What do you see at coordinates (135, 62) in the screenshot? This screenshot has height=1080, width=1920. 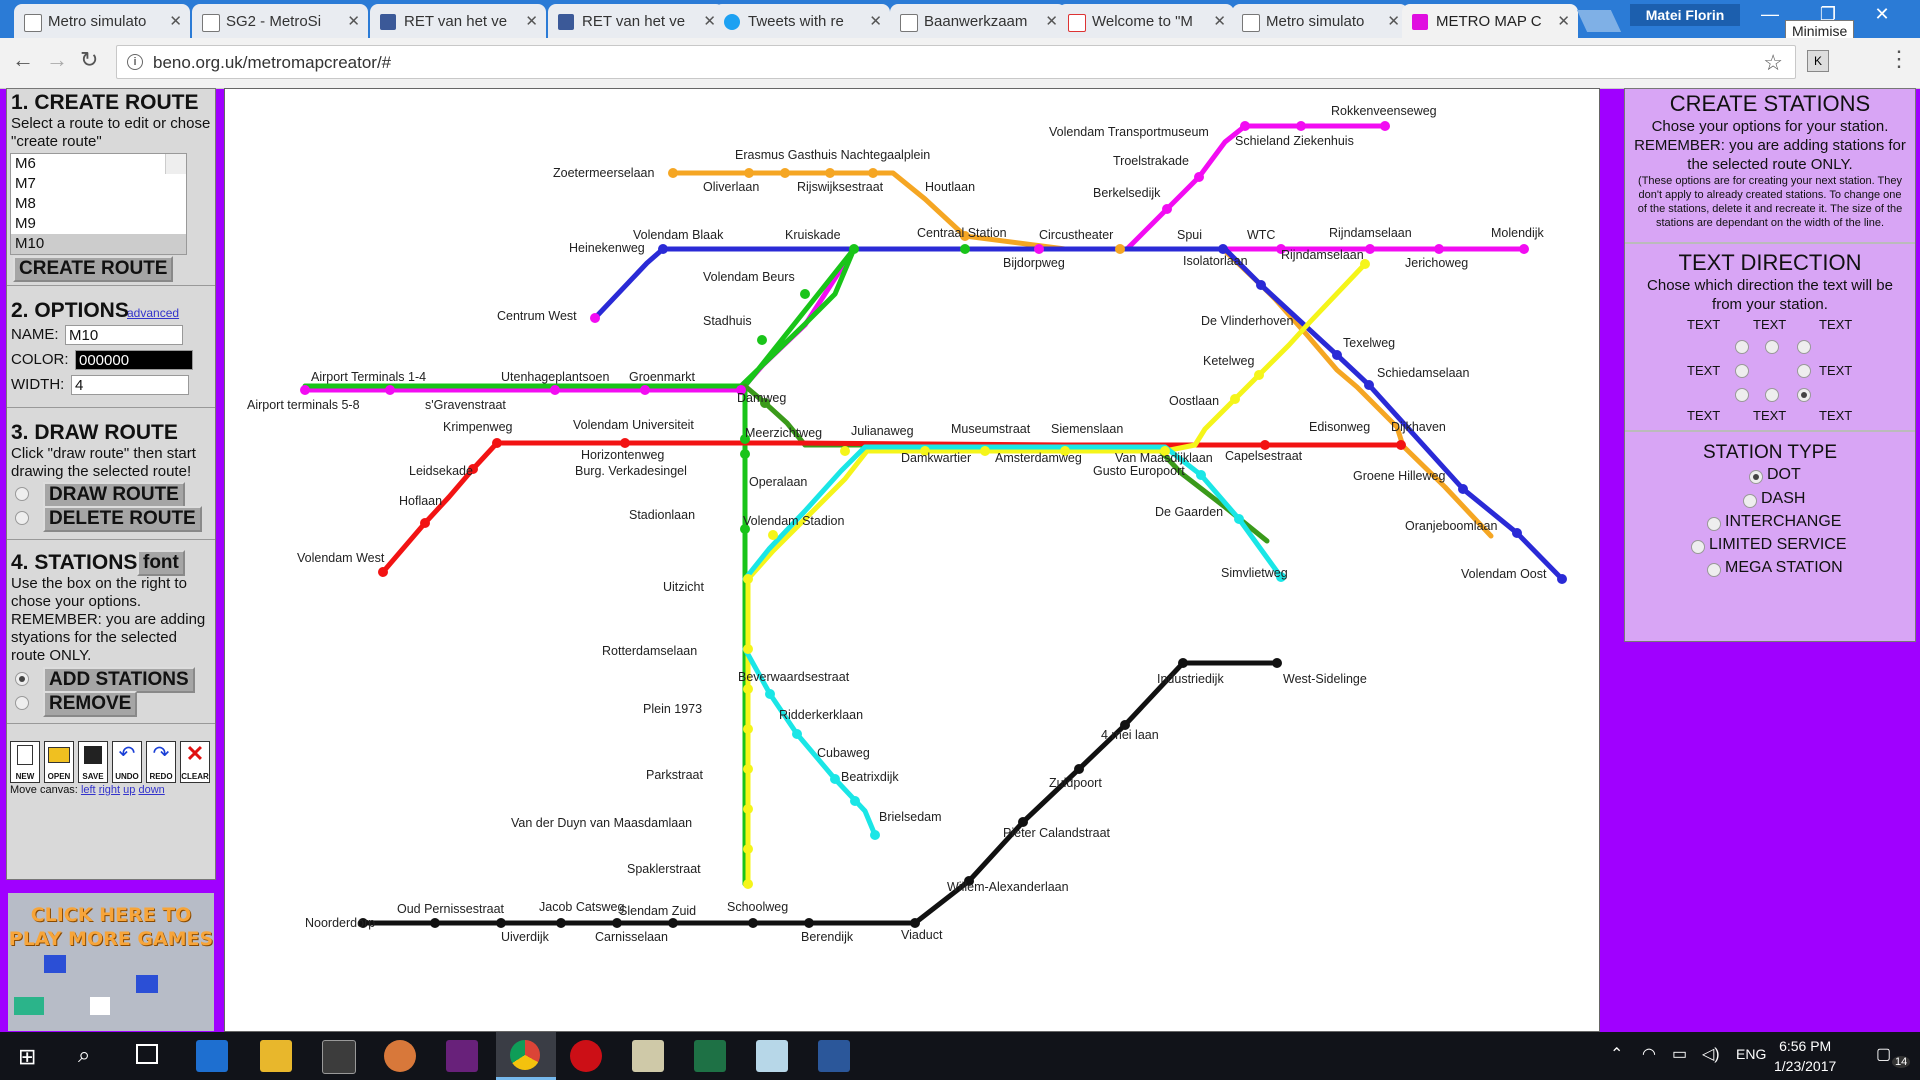 I see `info-icon: i` at bounding box center [135, 62].